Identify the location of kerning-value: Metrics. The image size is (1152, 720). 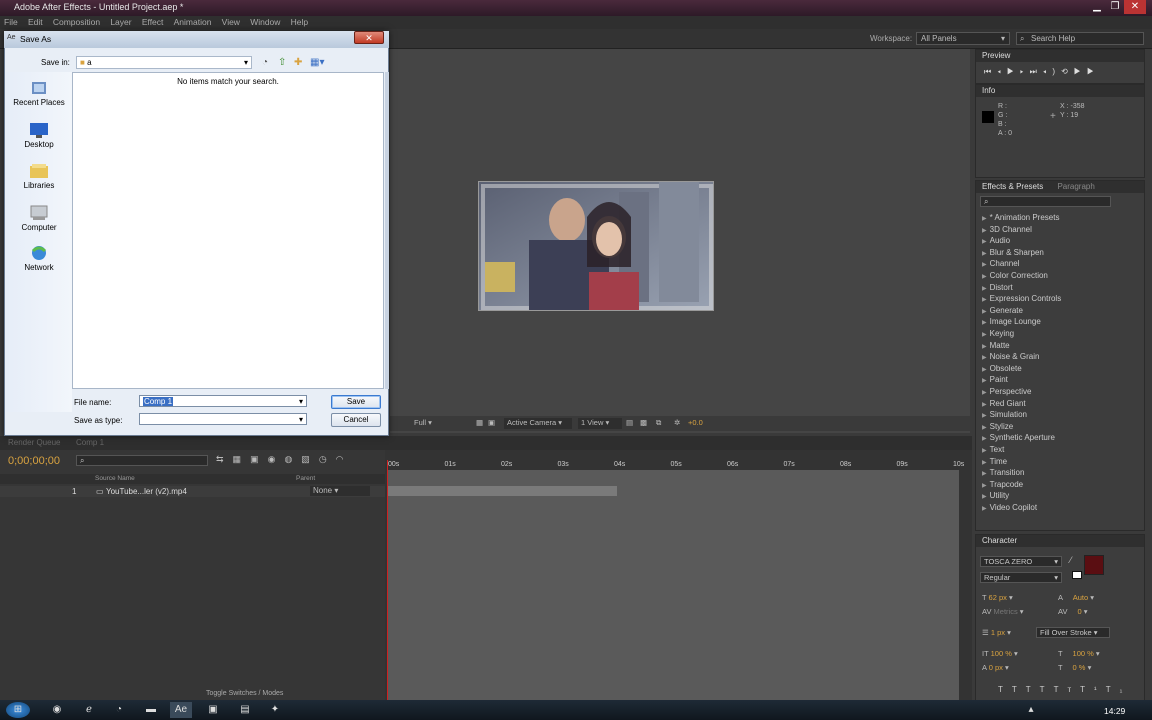
(1006, 611).